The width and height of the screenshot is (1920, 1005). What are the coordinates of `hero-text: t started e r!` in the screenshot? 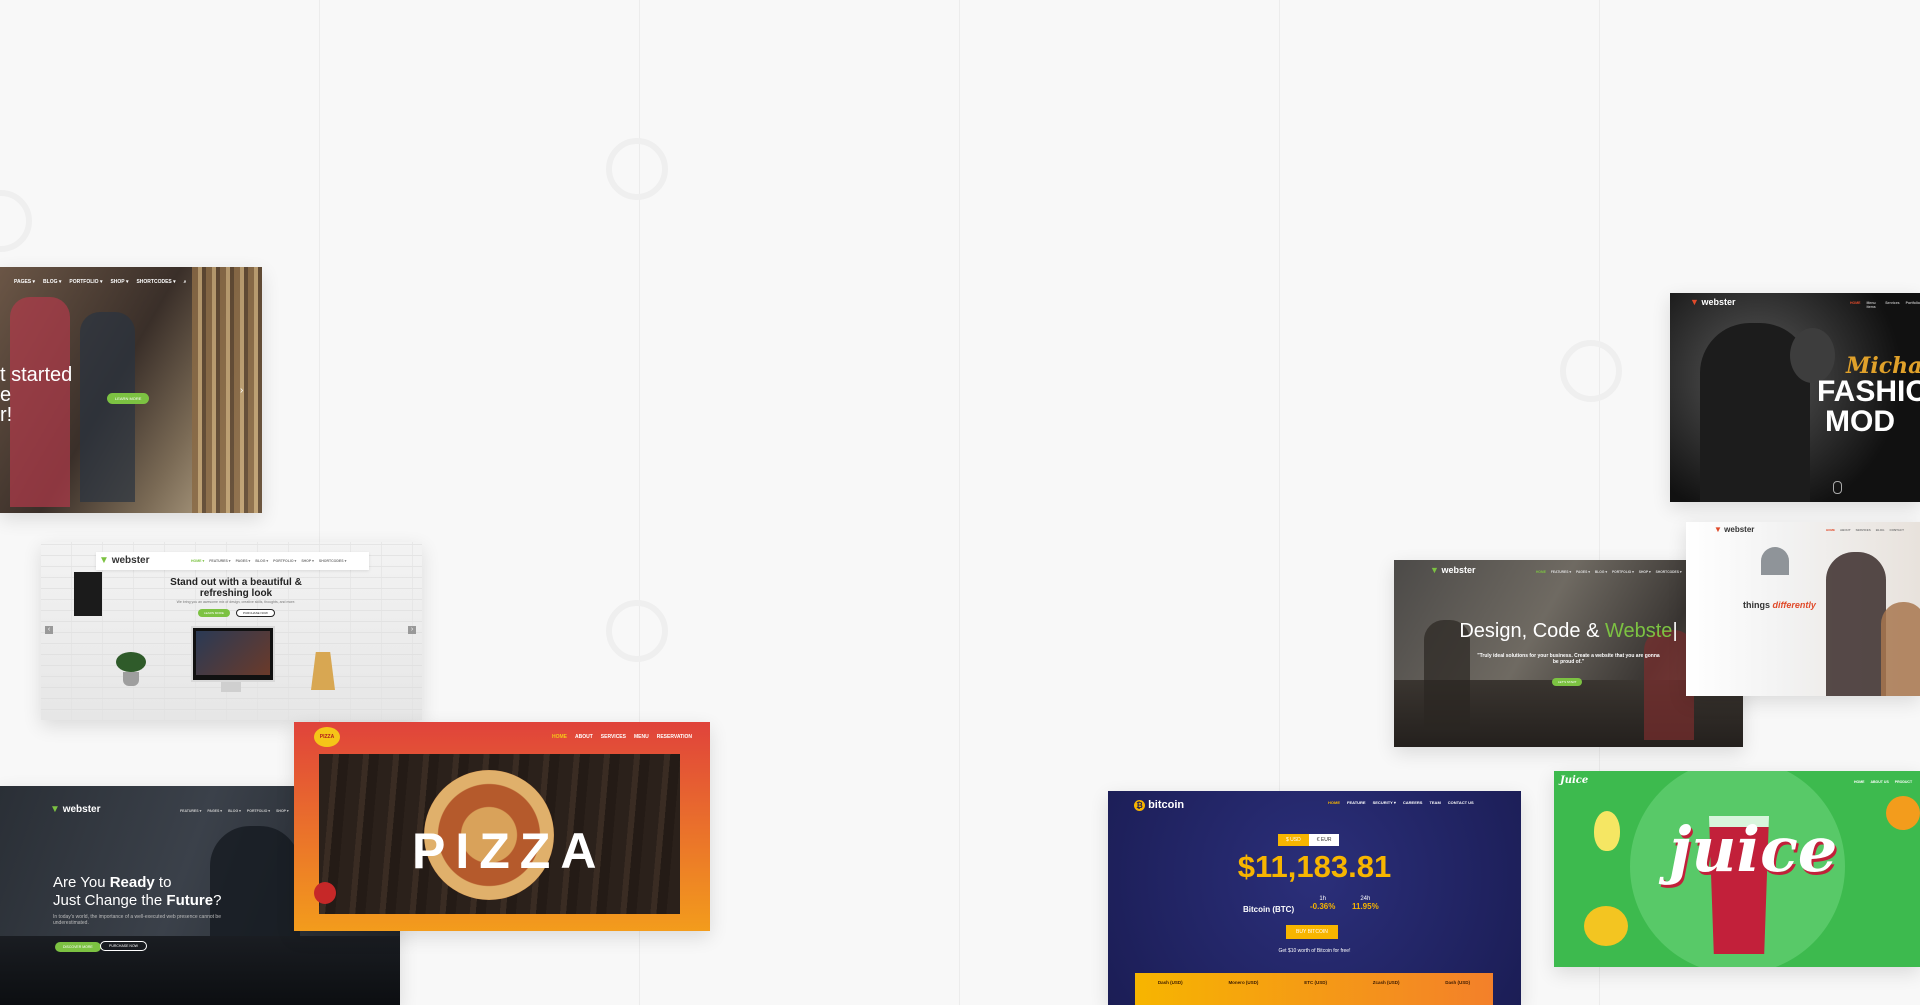 It's located at (36, 395).